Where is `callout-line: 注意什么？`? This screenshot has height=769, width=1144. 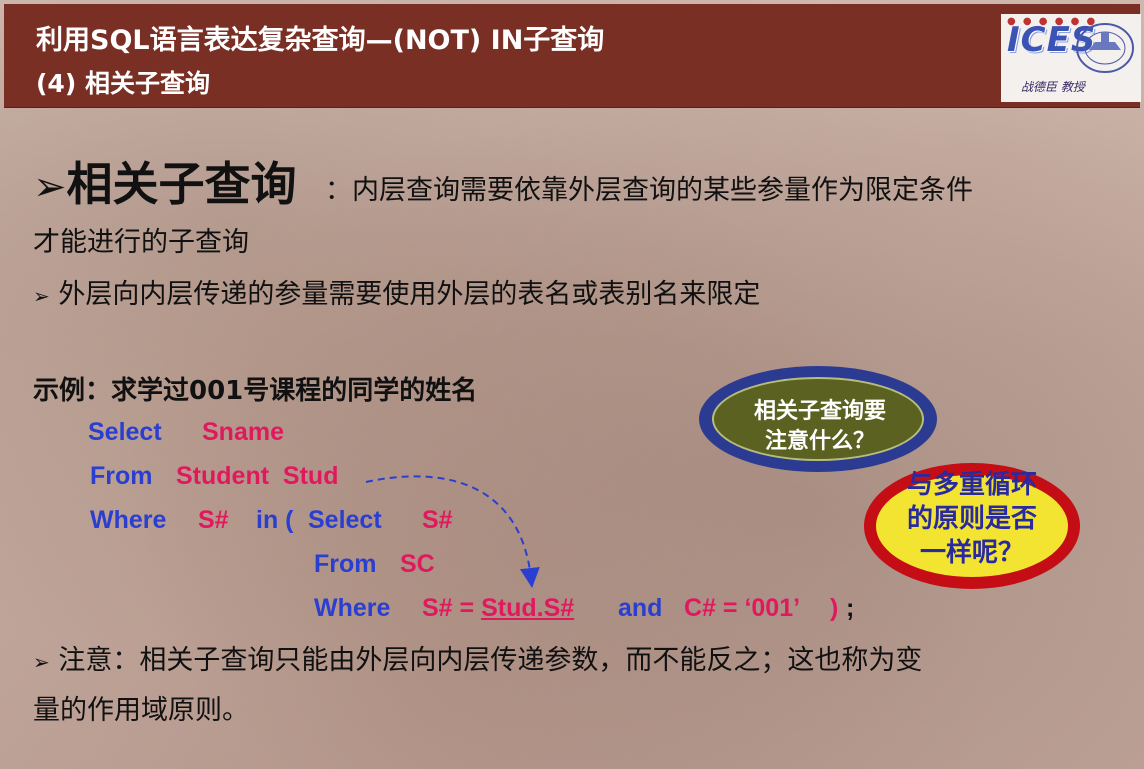
callout-line: 注意什么？ is located at coordinates (819, 441).